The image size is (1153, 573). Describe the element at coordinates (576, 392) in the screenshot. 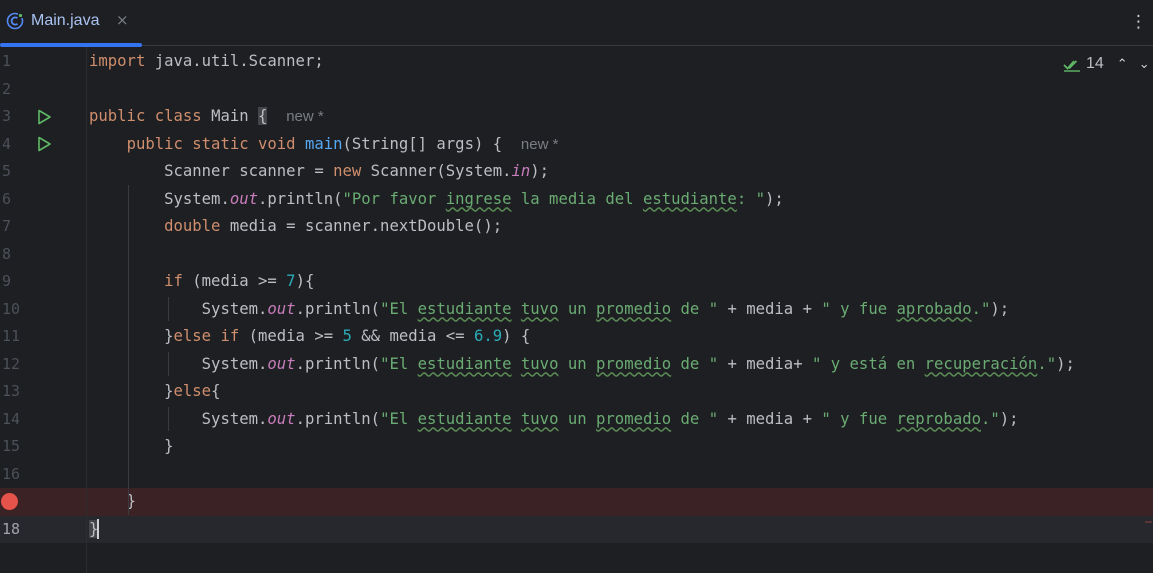

I see `code-line-13: 13 }else{` at that location.